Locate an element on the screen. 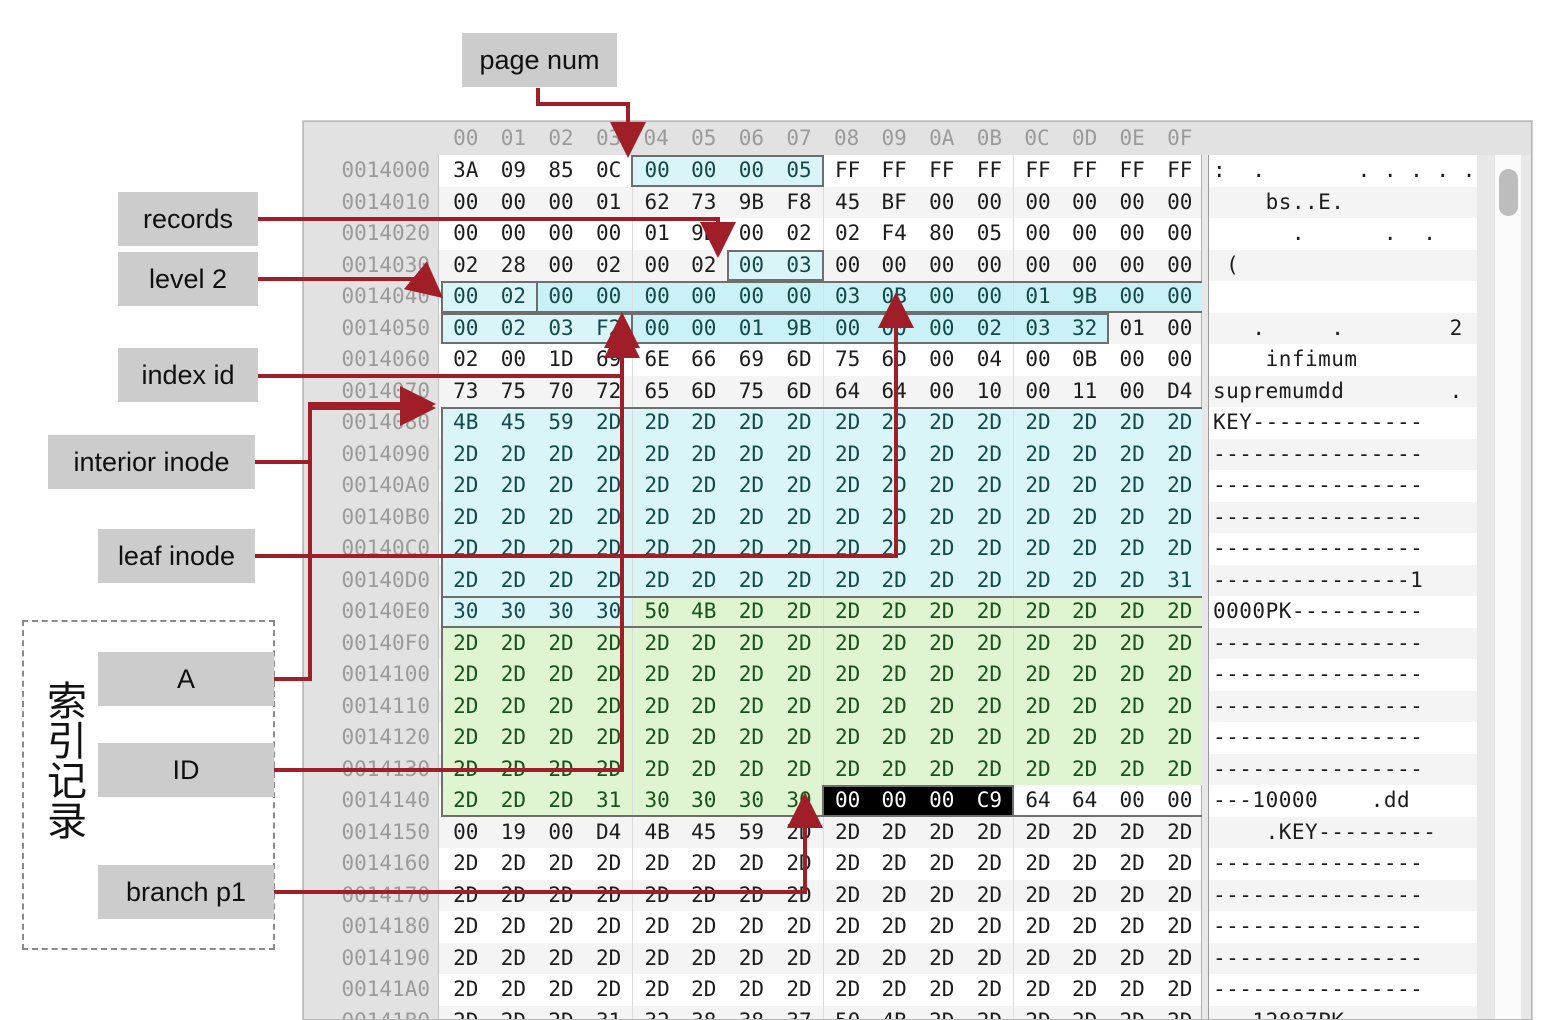 This screenshot has width=1552, height=1020. hex-byte: 6D is located at coordinates (704, 392).